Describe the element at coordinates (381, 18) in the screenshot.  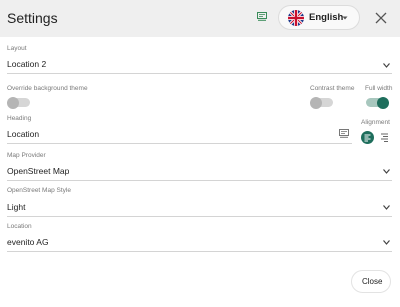
I see `close-icon` at that location.